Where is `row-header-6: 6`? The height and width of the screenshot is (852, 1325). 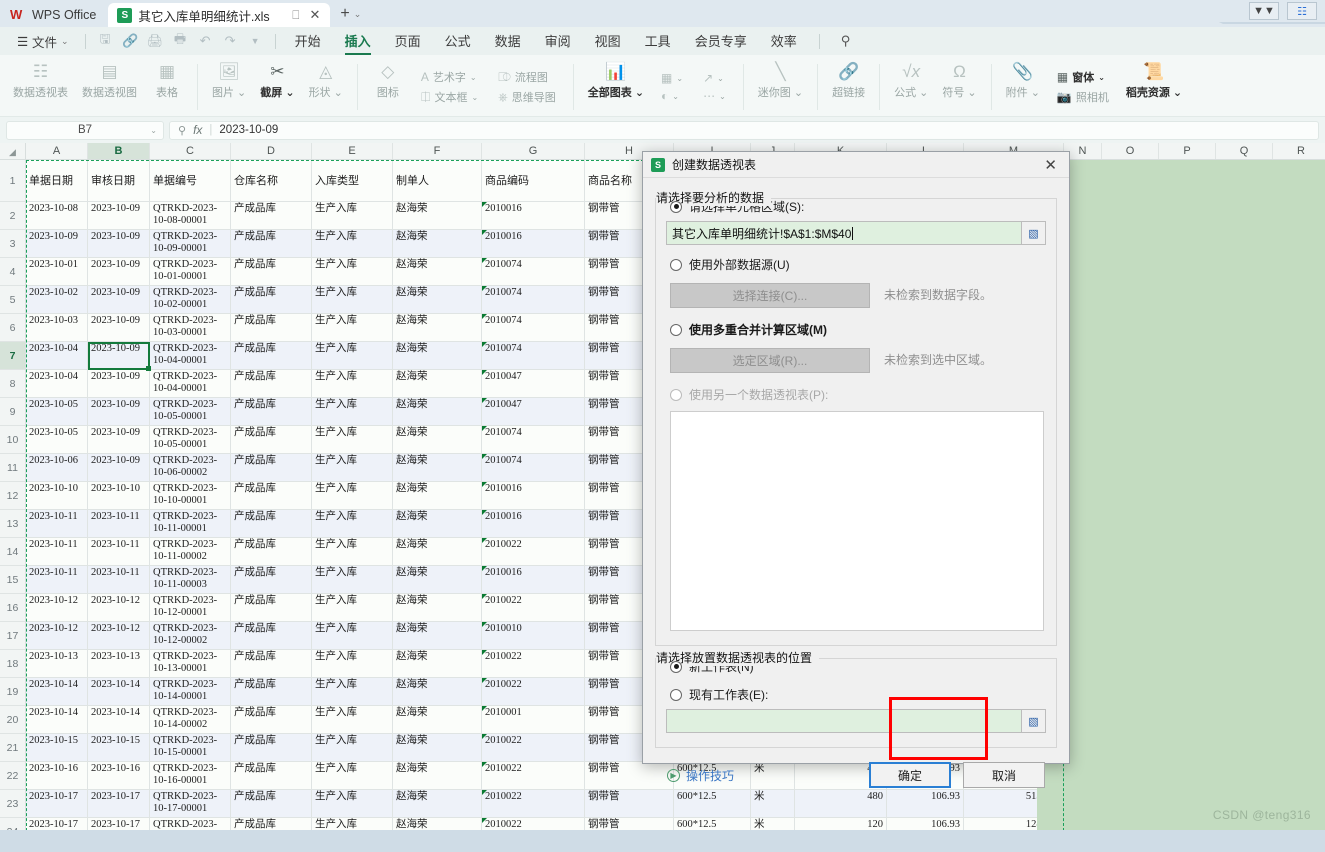
row-header-6: 6 is located at coordinates (13, 328).